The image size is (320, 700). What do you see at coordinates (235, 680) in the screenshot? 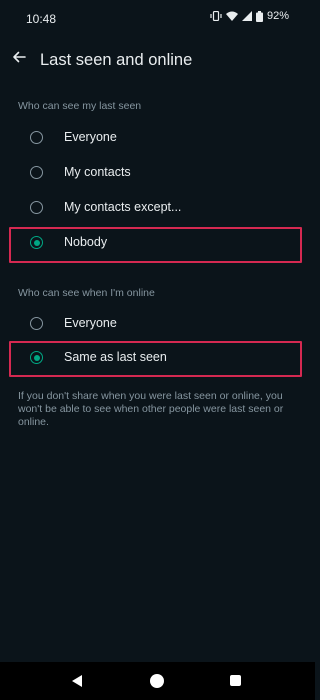
I see `nav-recents-icon` at bounding box center [235, 680].